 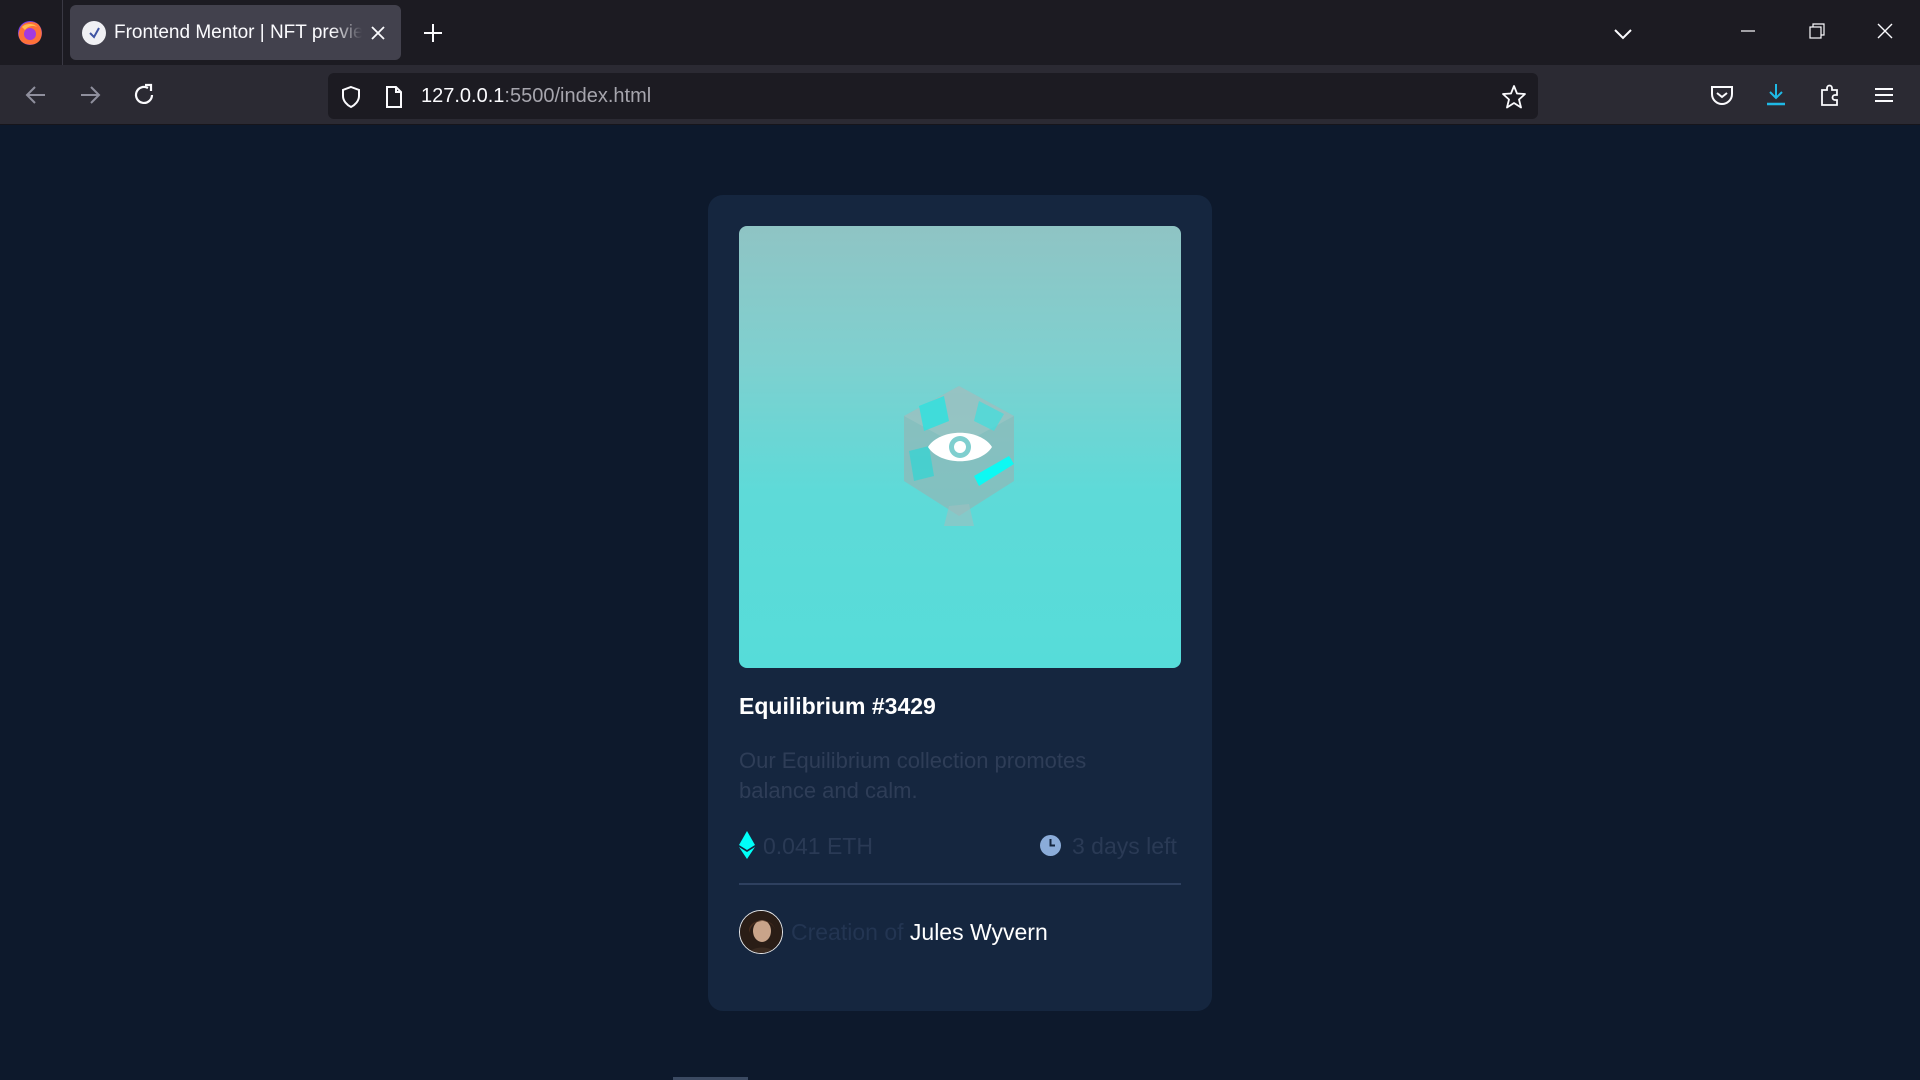 What do you see at coordinates (30, 33) in the screenshot?
I see `firefox-logo-icon` at bounding box center [30, 33].